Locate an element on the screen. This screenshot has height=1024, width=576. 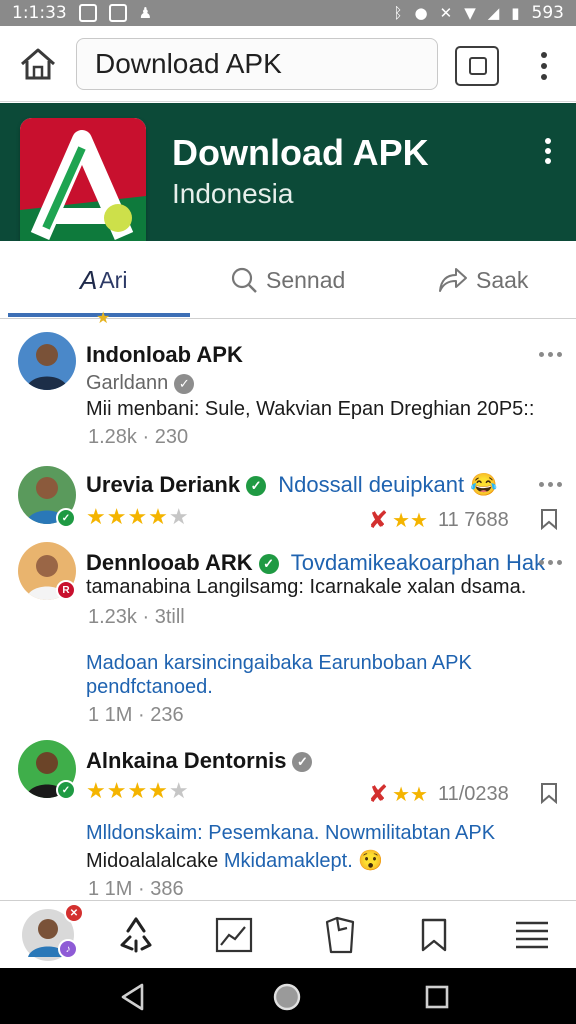
name-text: Alnkaina Dentornis is located at coordinates (186, 760).